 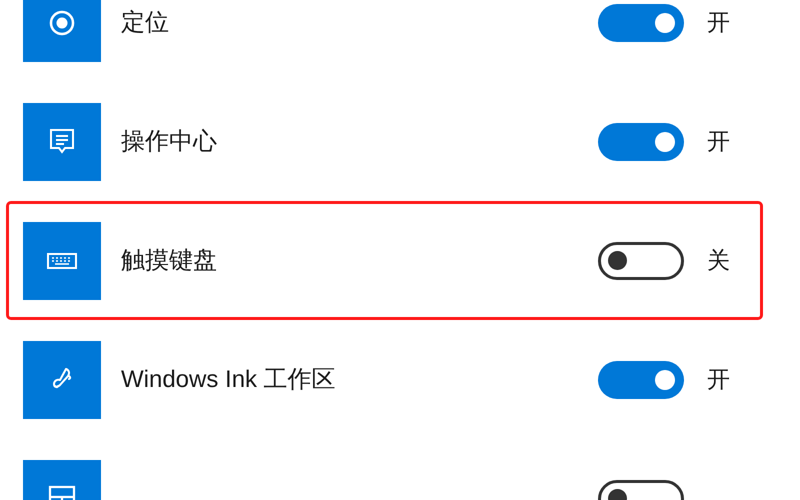 I want to click on location-icon, so click(x=62, y=23).